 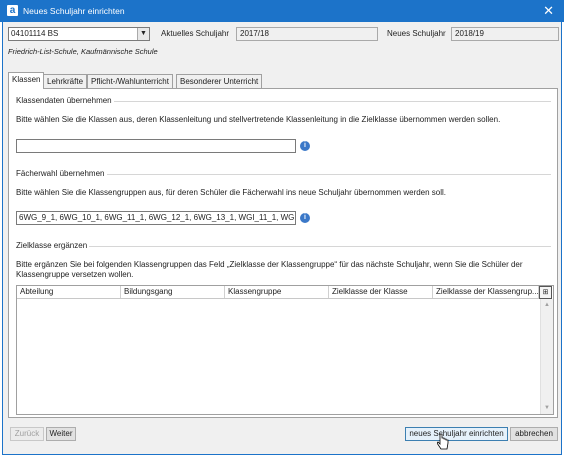 I want to click on create-school-year-button: neues Schuljahr einrichten, so click(x=456, y=434).